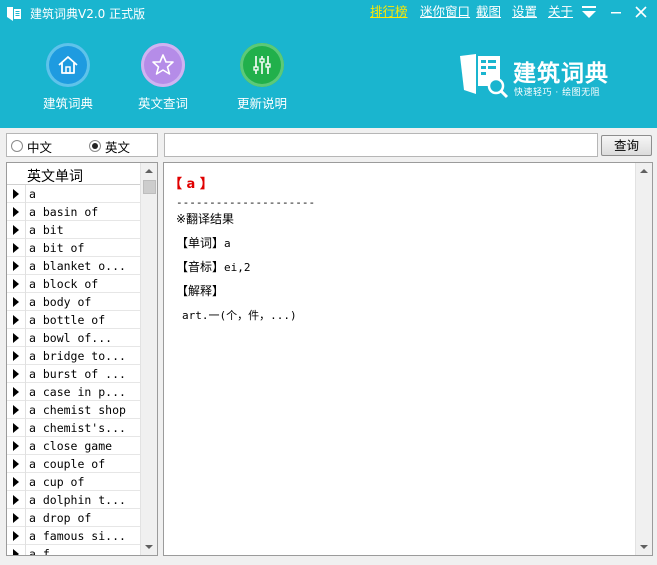  Describe the element at coordinates (109, 146) in the screenshot. I see `radio-english: 英文` at that location.